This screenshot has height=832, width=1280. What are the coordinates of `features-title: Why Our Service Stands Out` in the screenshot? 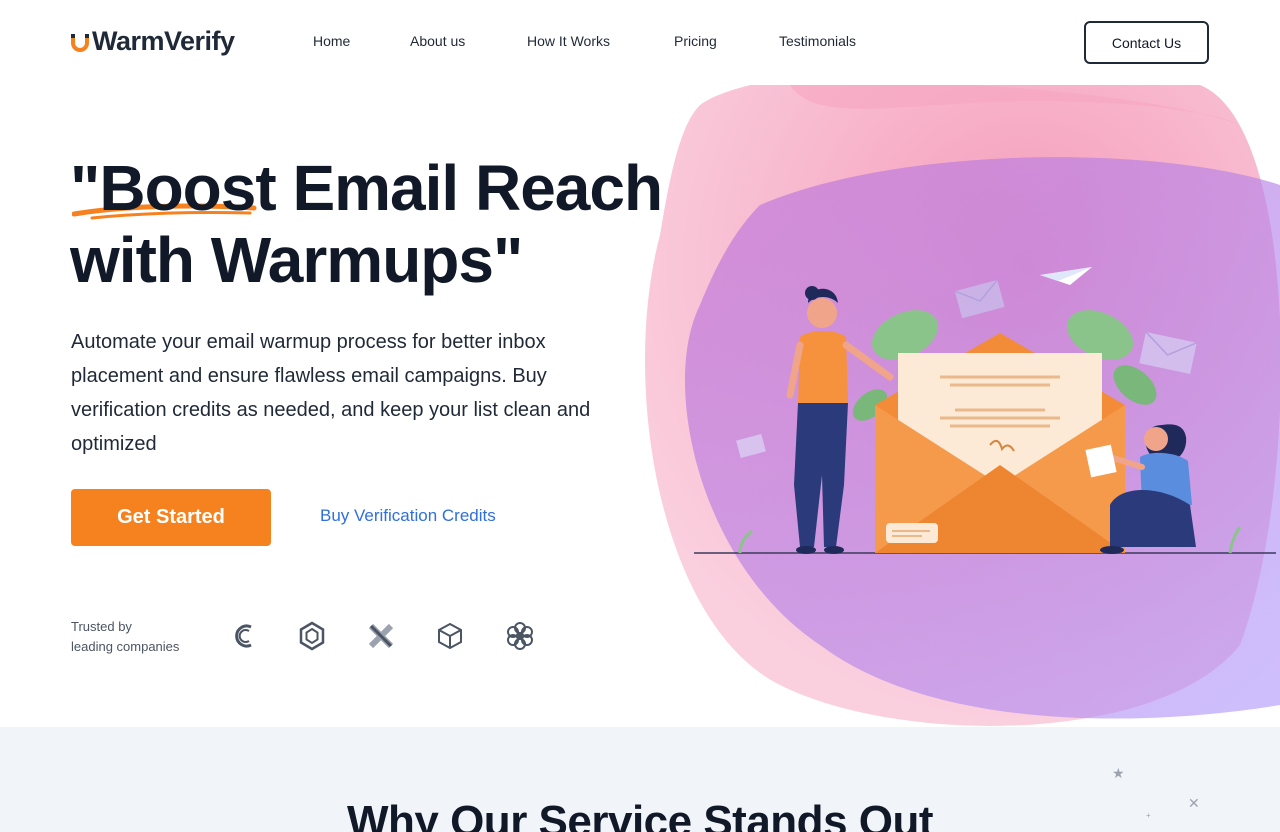 It's located at (640, 814).